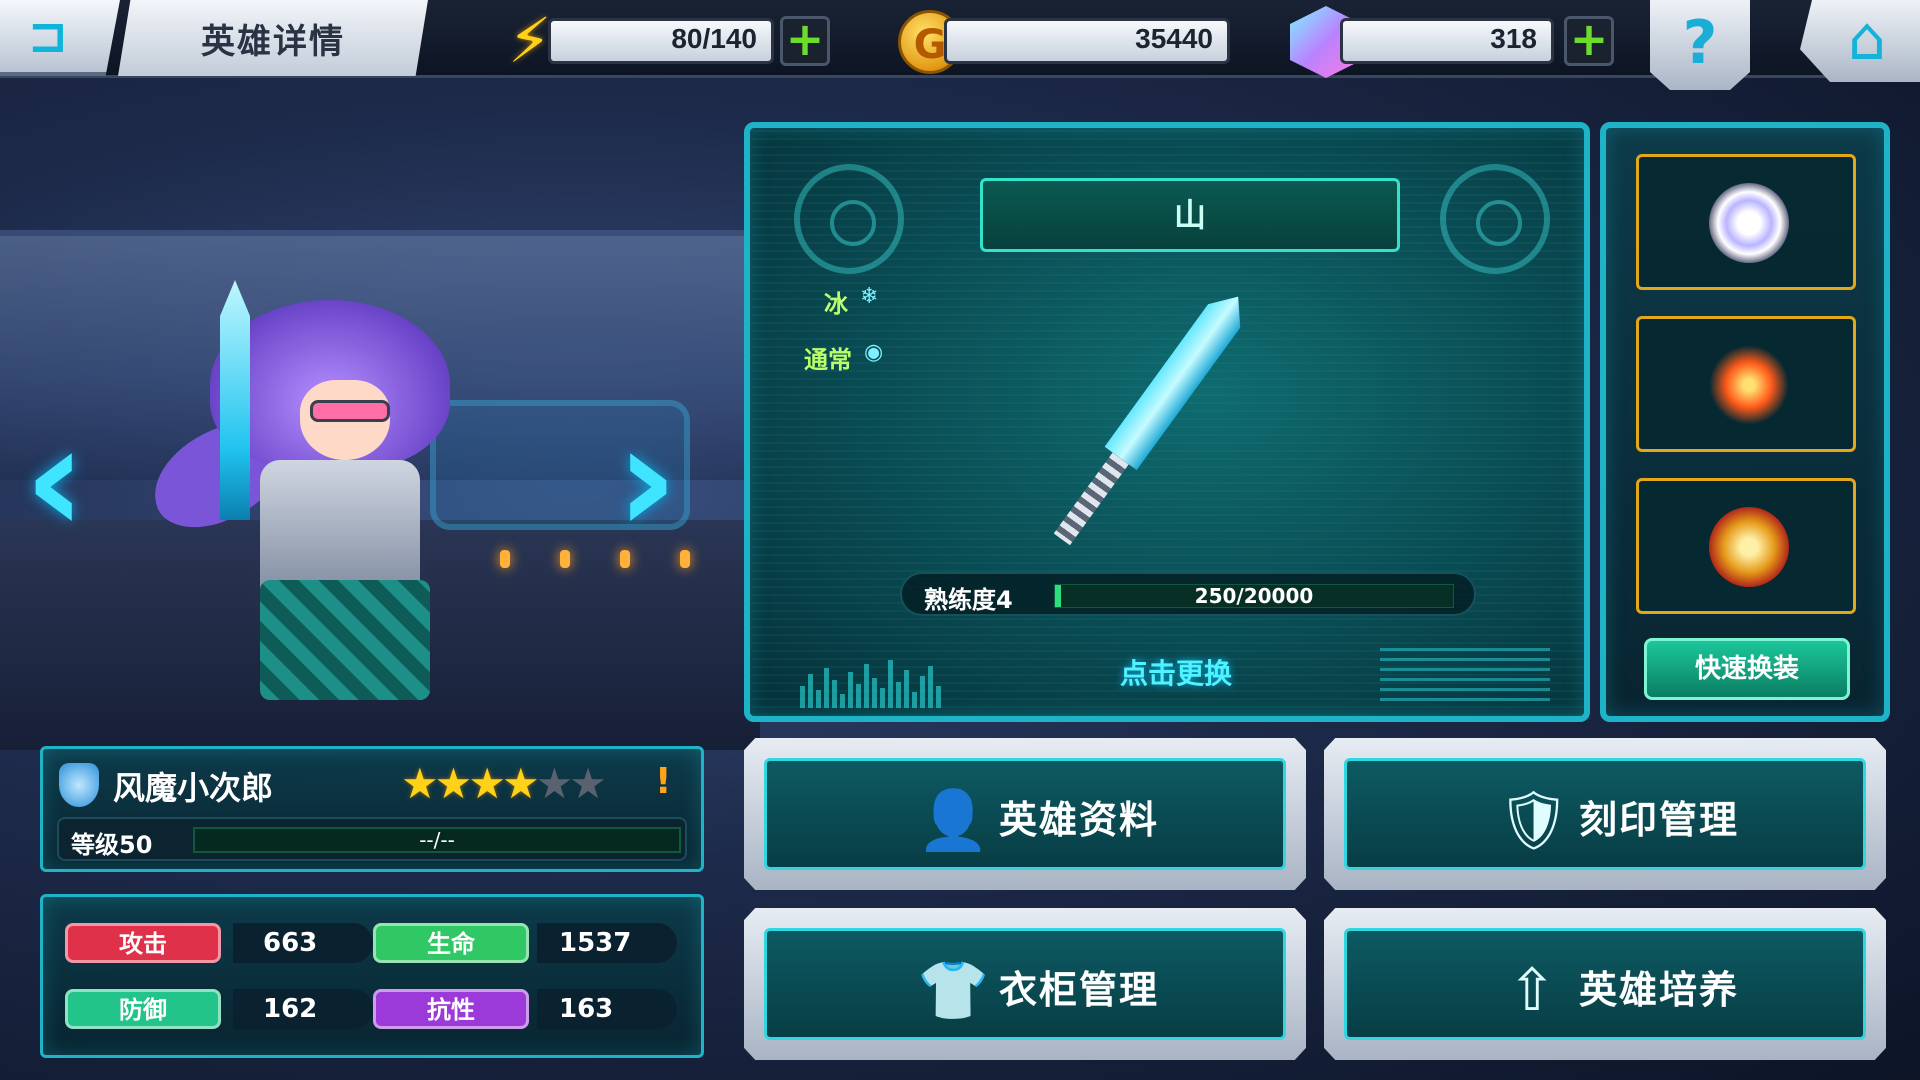 The image size is (1920, 1080). I want to click on hero-training-button: ⇧ 英雄培养, so click(1605, 984).